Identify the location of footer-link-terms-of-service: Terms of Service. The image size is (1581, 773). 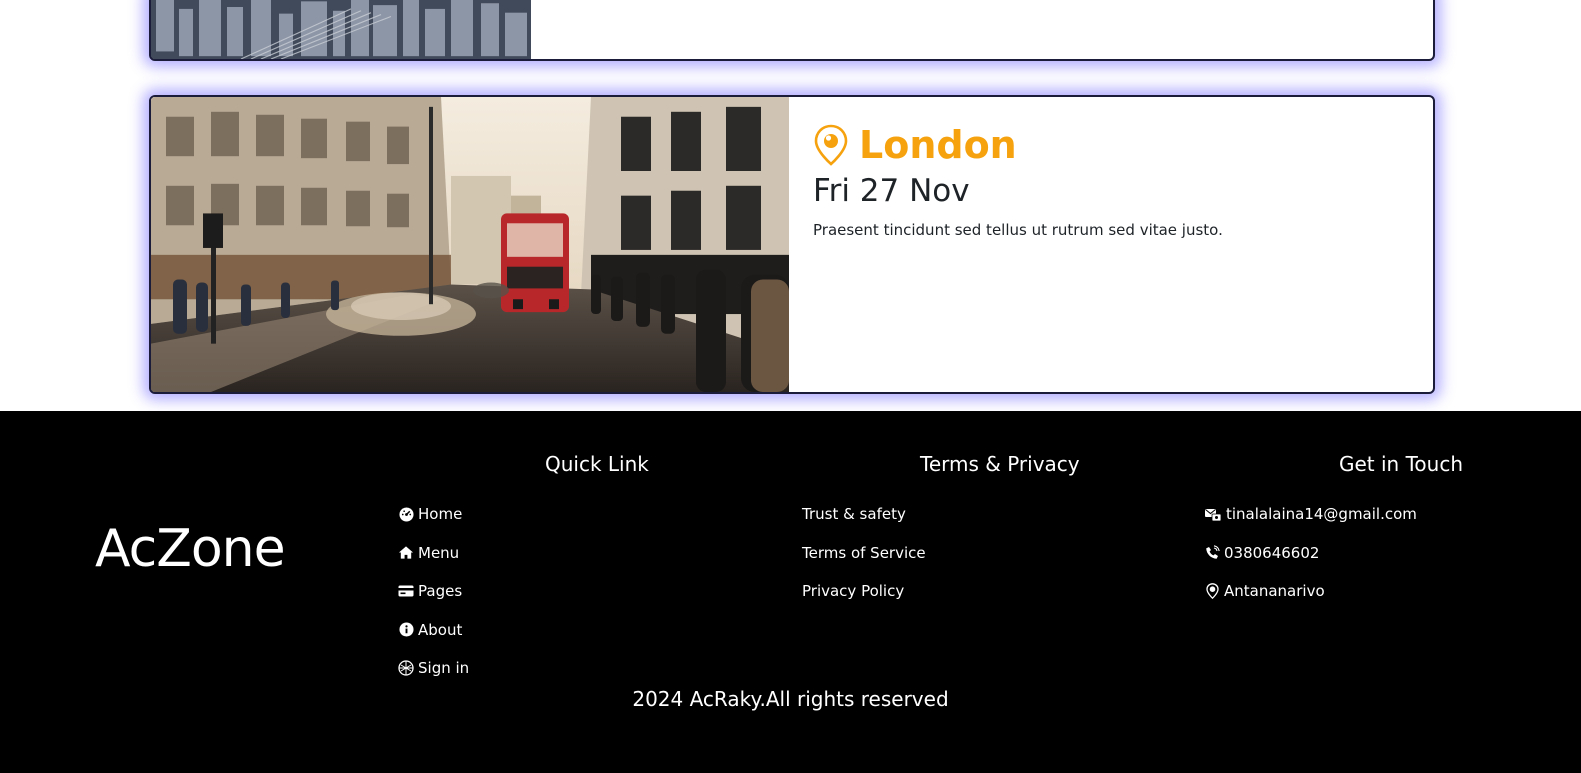
(864, 553).